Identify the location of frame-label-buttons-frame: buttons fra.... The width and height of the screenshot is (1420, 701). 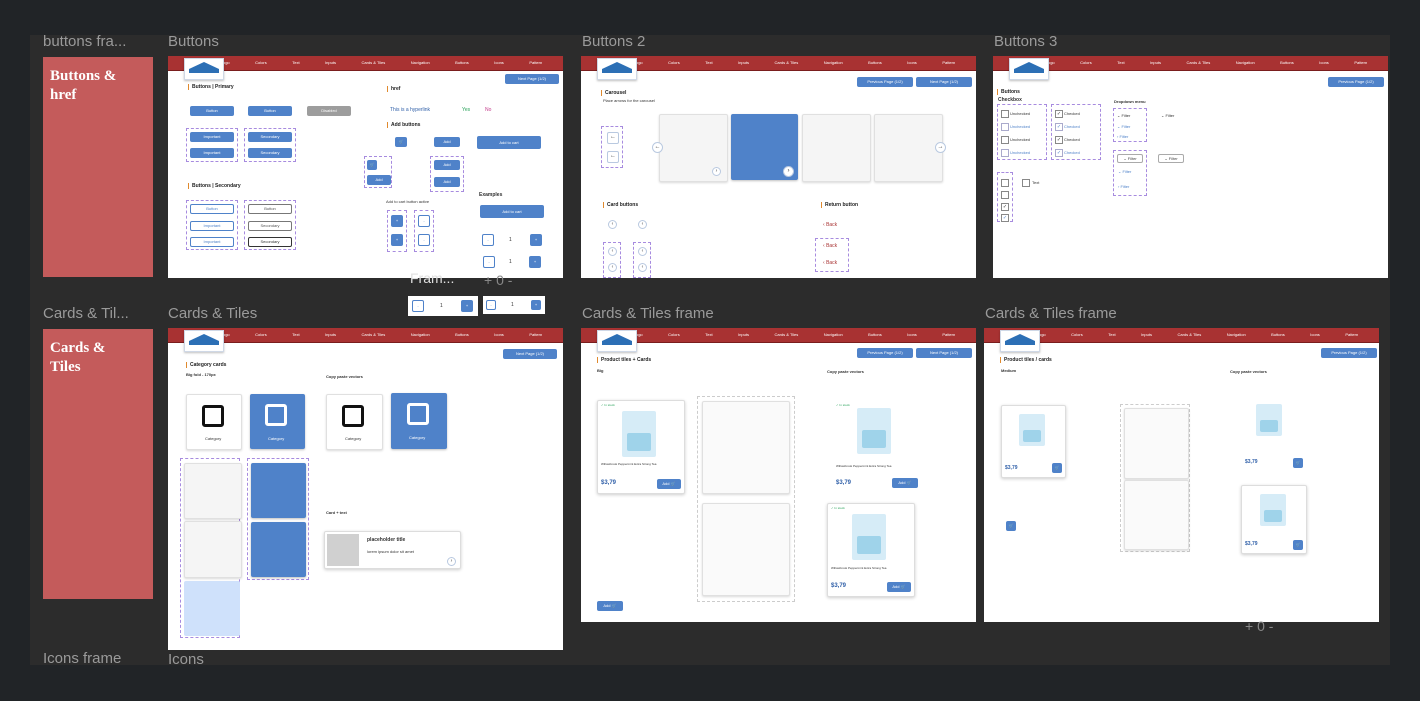
(84, 41).